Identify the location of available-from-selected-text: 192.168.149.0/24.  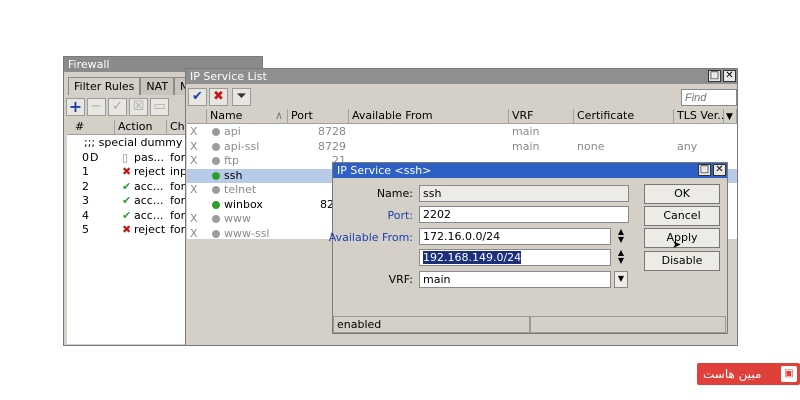
(472, 257).